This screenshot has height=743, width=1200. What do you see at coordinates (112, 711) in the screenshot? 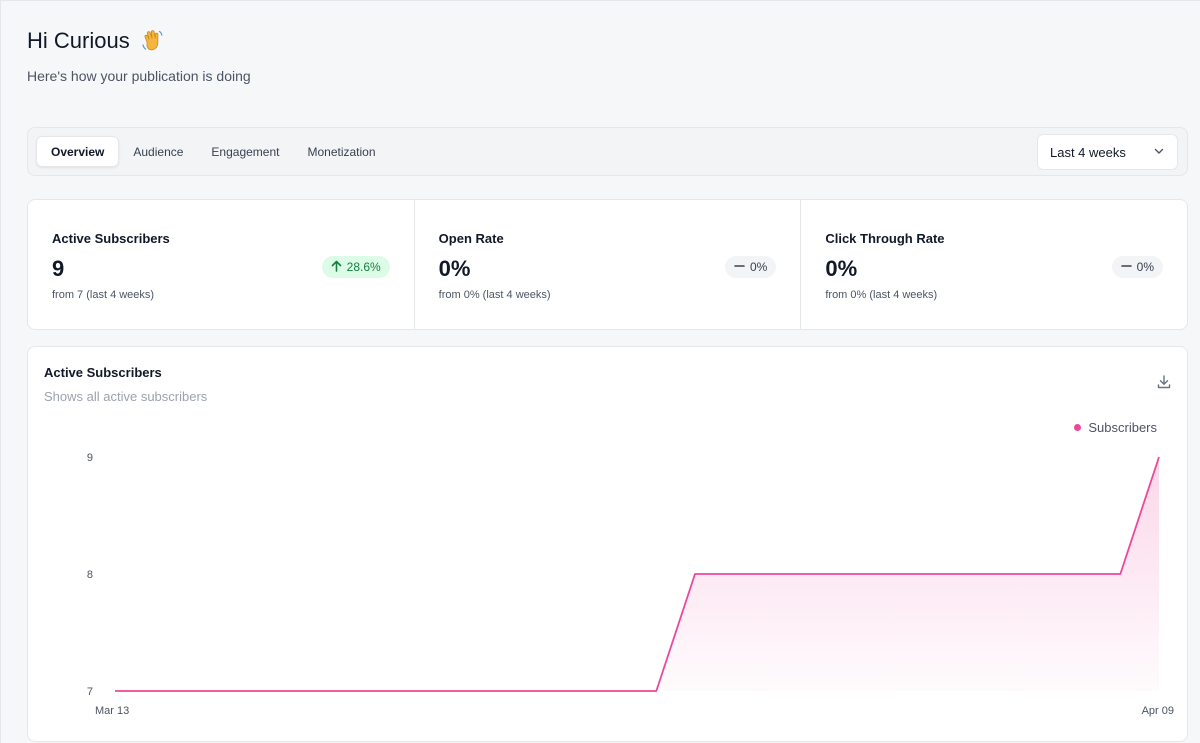
I see `x-tick-label: Mar 13` at bounding box center [112, 711].